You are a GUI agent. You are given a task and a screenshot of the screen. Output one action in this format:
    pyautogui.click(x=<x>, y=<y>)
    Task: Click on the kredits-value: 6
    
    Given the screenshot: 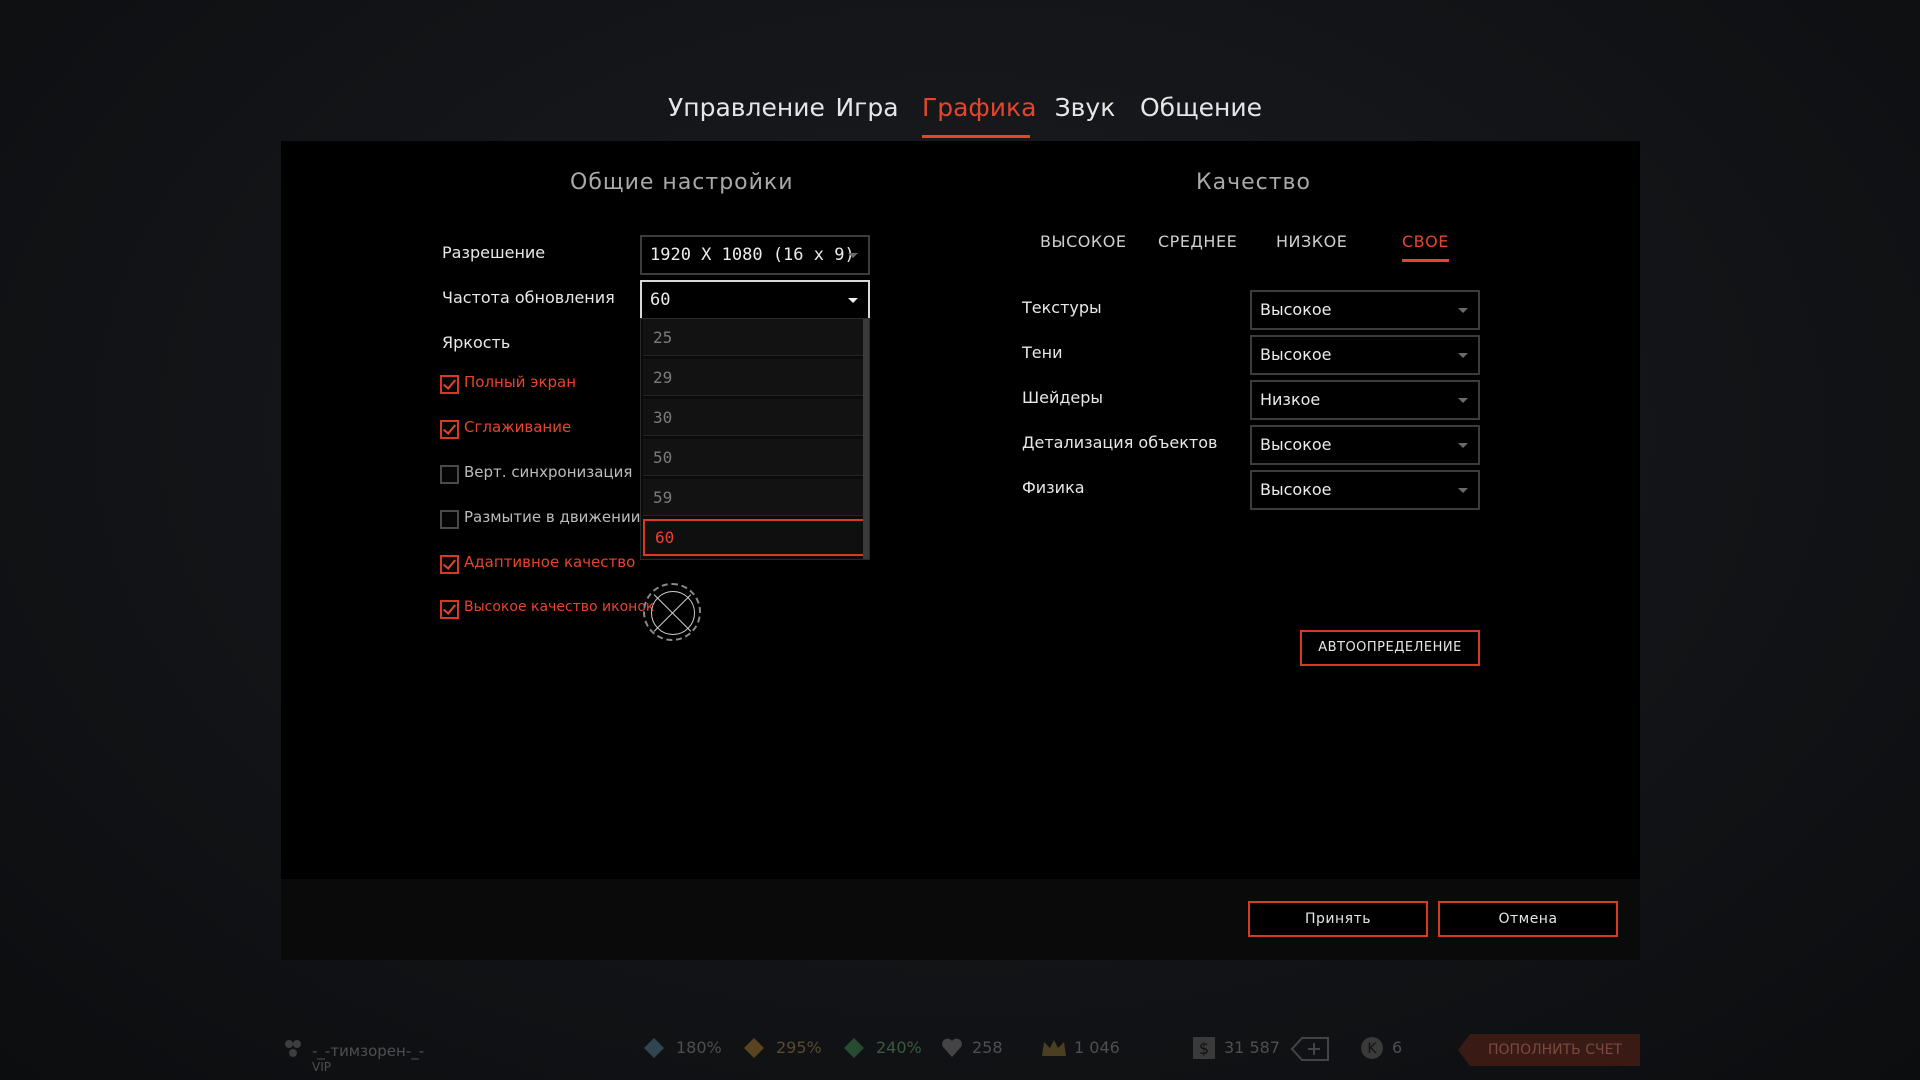 What is the action you would take?
    pyautogui.click(x=1397, y=1047)
    